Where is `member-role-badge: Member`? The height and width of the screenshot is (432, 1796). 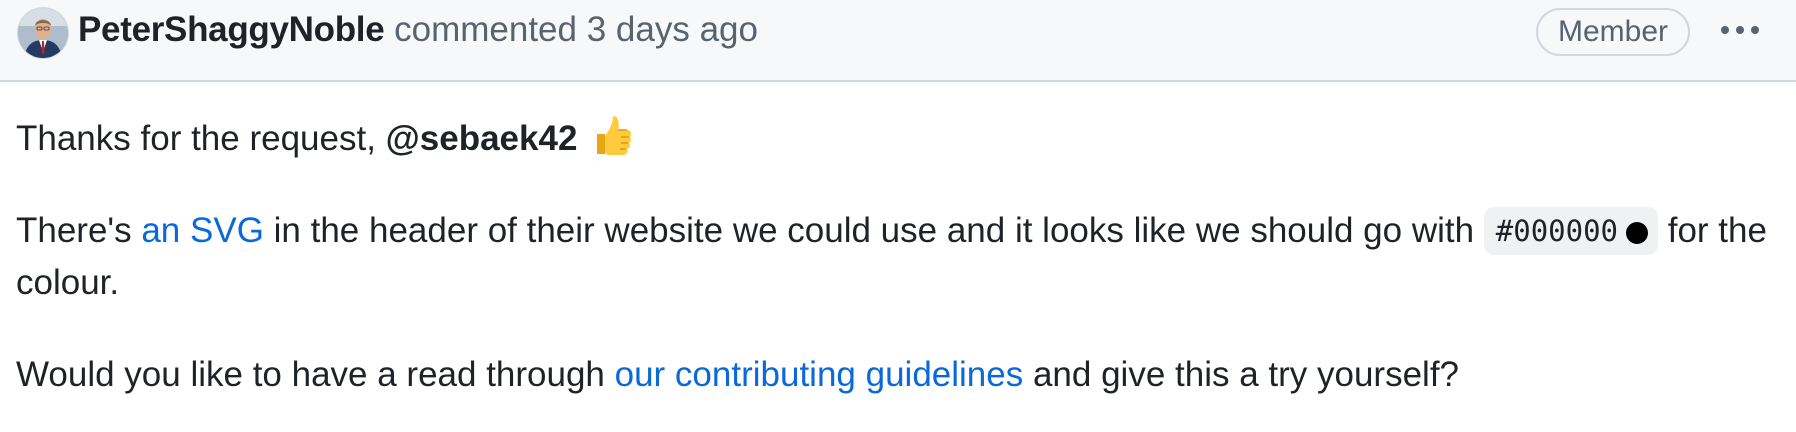 member-role-badge: Member is located at coordinates (1613, 32).